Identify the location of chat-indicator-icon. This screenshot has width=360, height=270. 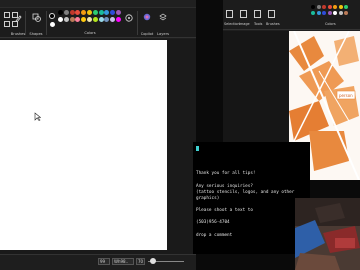
(197, 148).